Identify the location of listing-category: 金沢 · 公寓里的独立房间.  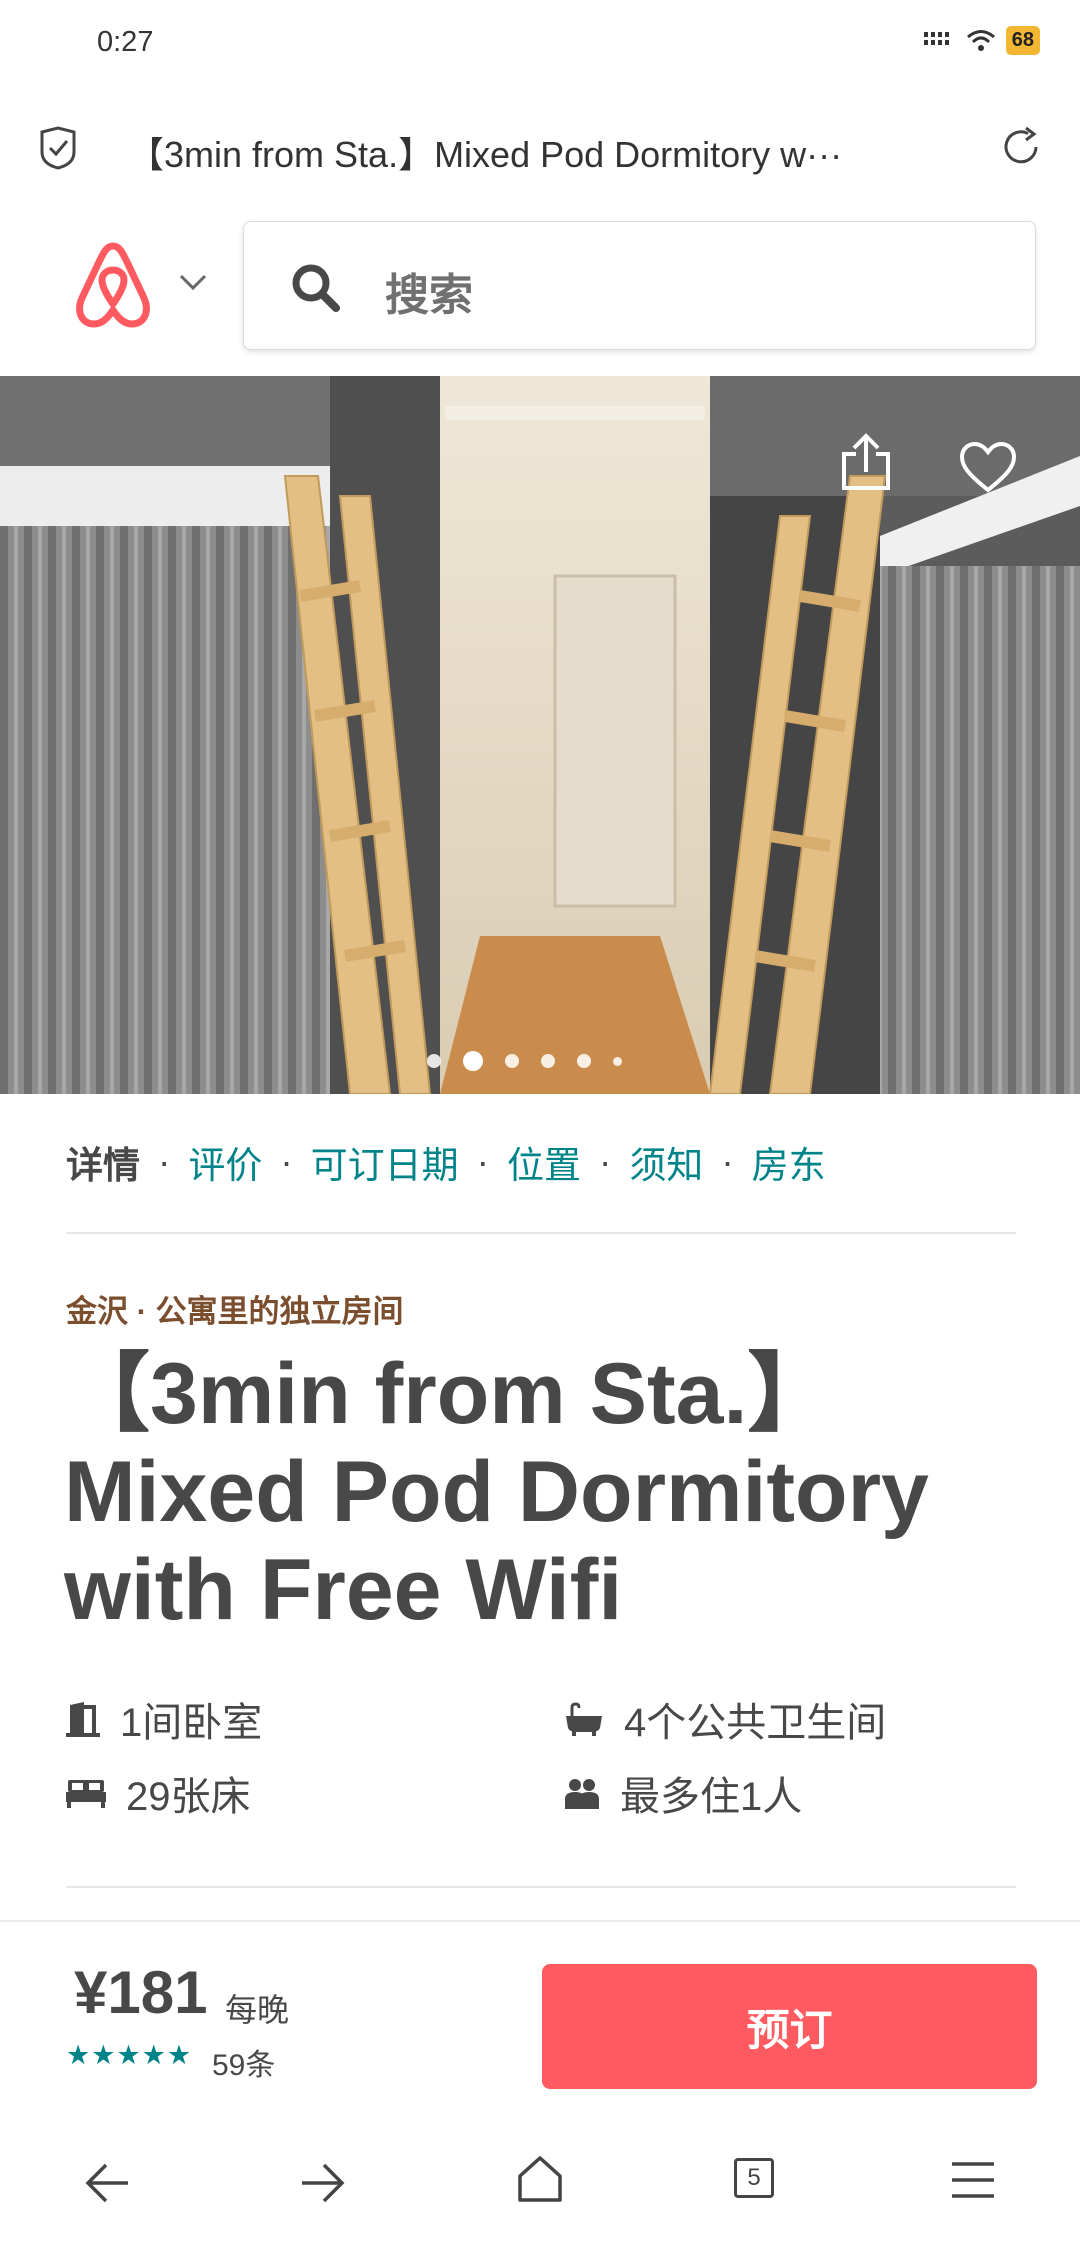
(235, 1311).